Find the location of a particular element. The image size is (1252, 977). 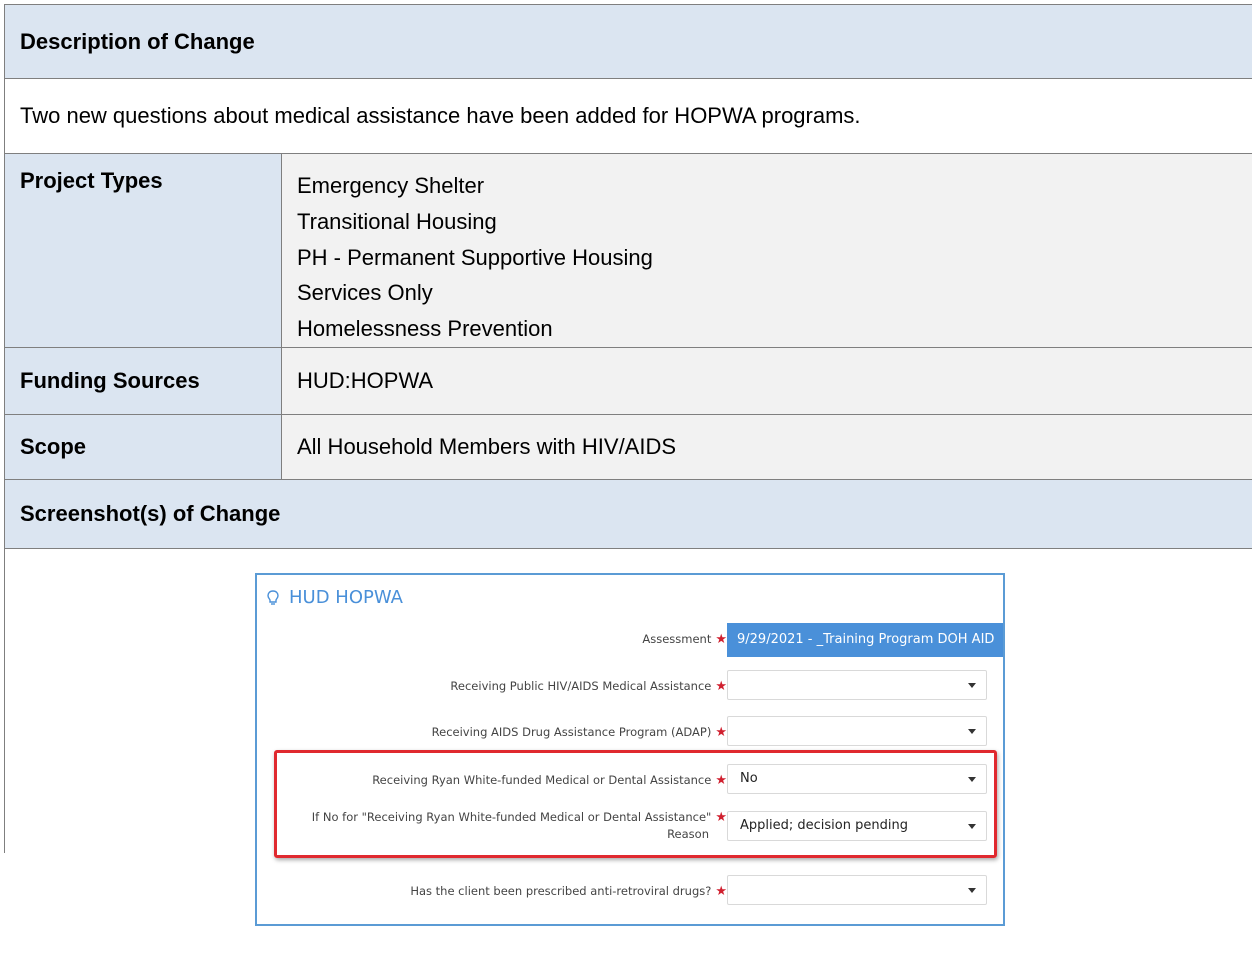

screenshots-header: Screenshot(s) of Change is located at coordinates (628, 513).